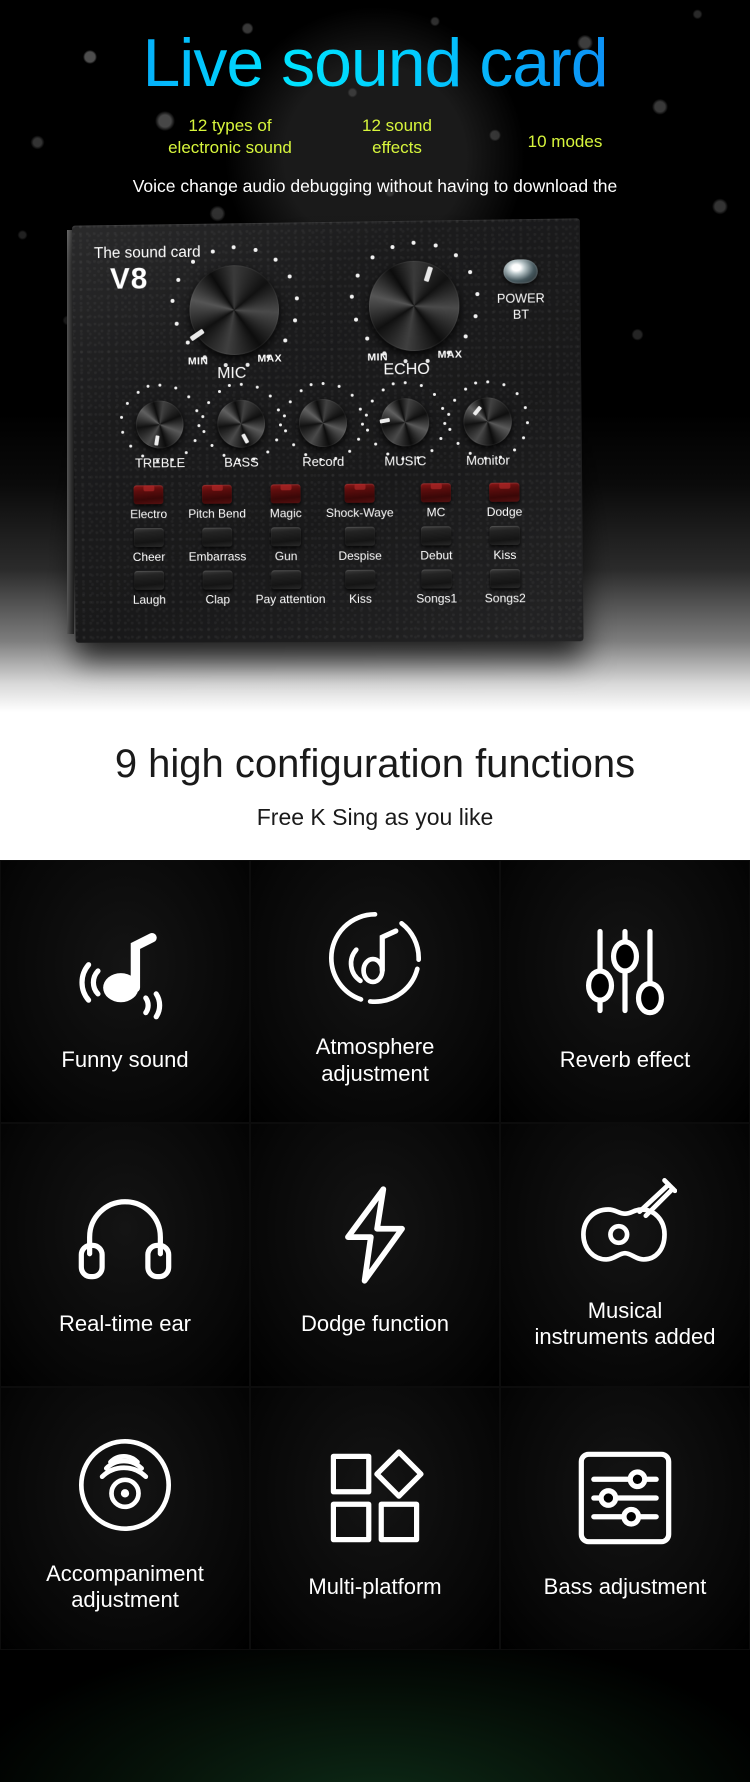 The width and height of the screenshot is (750, 1782). Describe the element at coordinates (436, 536) in the screenshot. I see `debut-button-chip` at that location.